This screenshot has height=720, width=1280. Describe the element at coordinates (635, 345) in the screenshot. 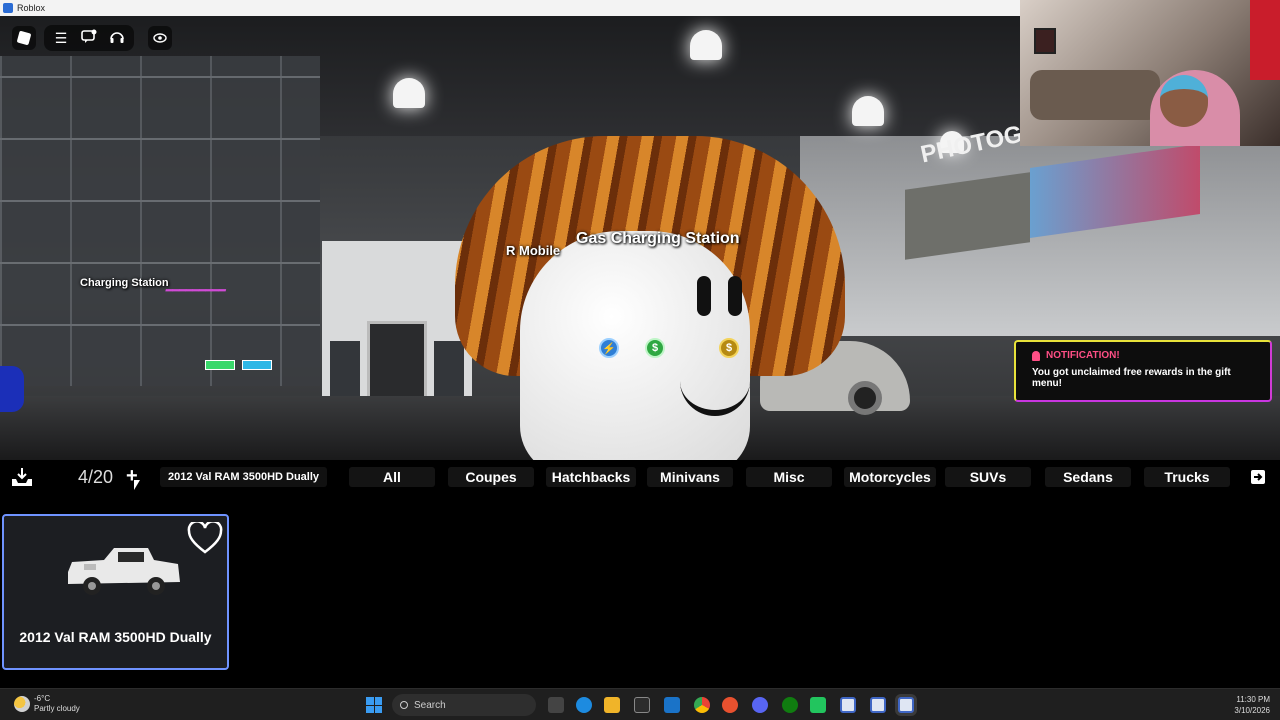

I see `avatar-face` at that location.